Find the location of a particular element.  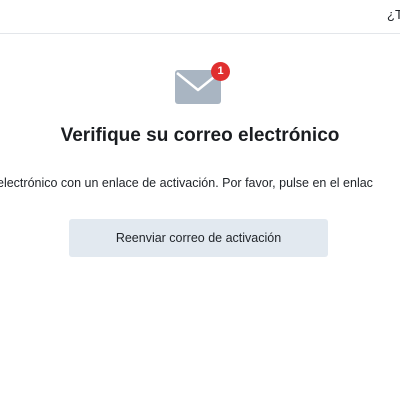

resend-activation-button: Reenviar correo de activación is located at coordinates (198, 238).